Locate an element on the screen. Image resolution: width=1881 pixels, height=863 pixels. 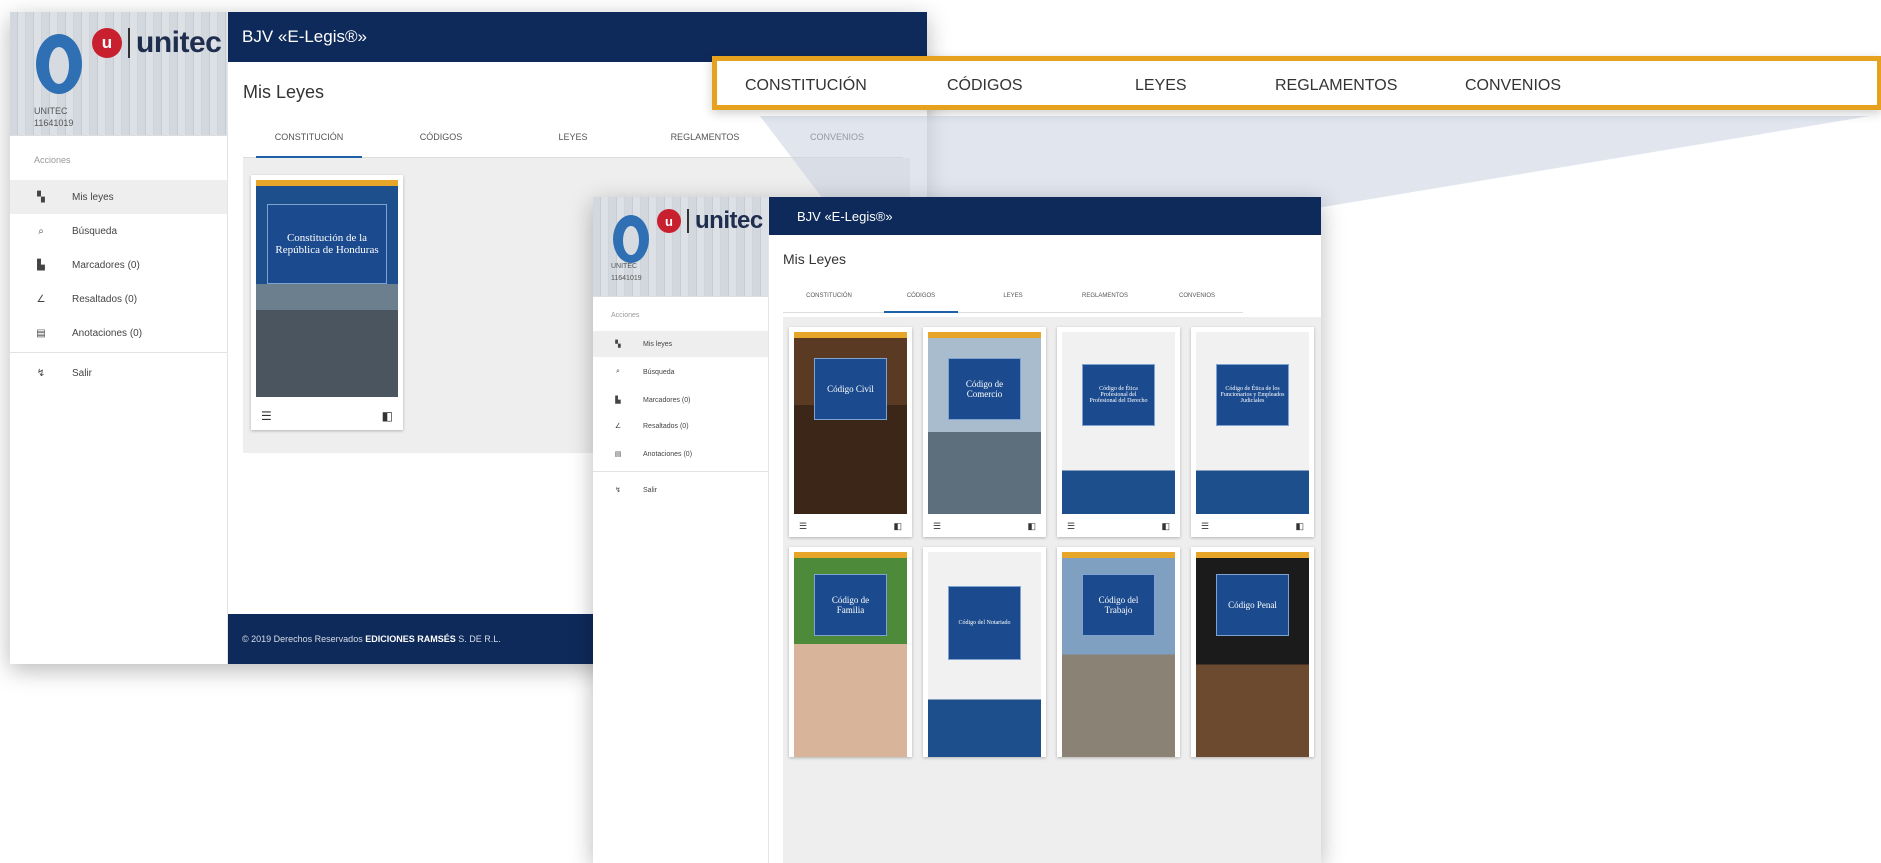
app-title: BJV «E-Legis®» is located at coordinates (304, 36).